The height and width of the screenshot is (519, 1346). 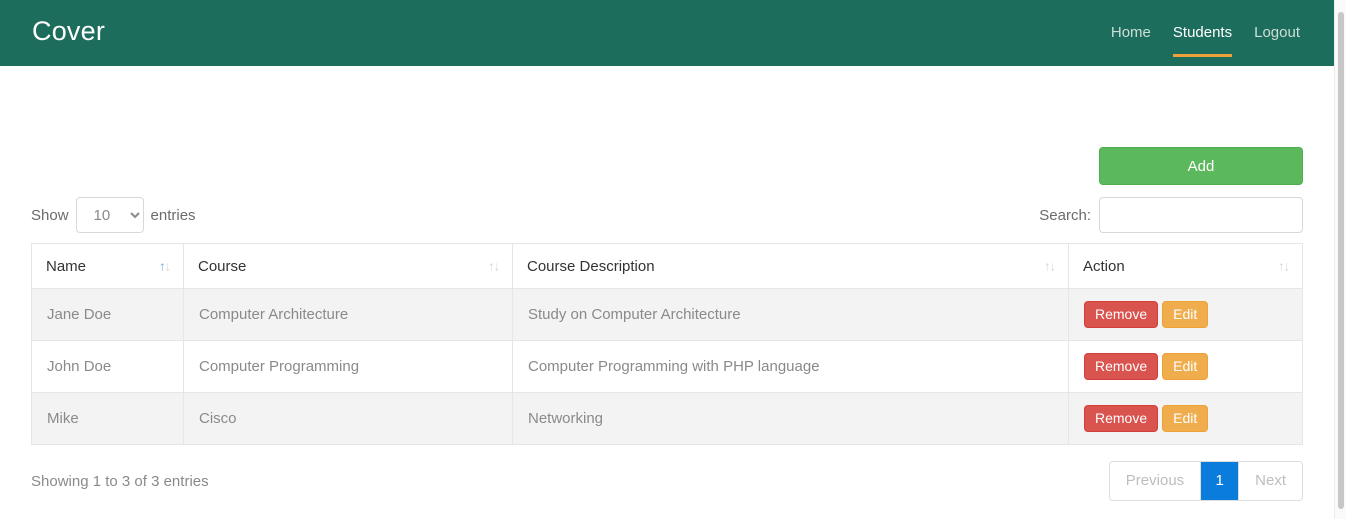 What do you see at coordinates (173, 215) in the screenshot?
I see `entries-label: entries` at bounding box center [173, 215].